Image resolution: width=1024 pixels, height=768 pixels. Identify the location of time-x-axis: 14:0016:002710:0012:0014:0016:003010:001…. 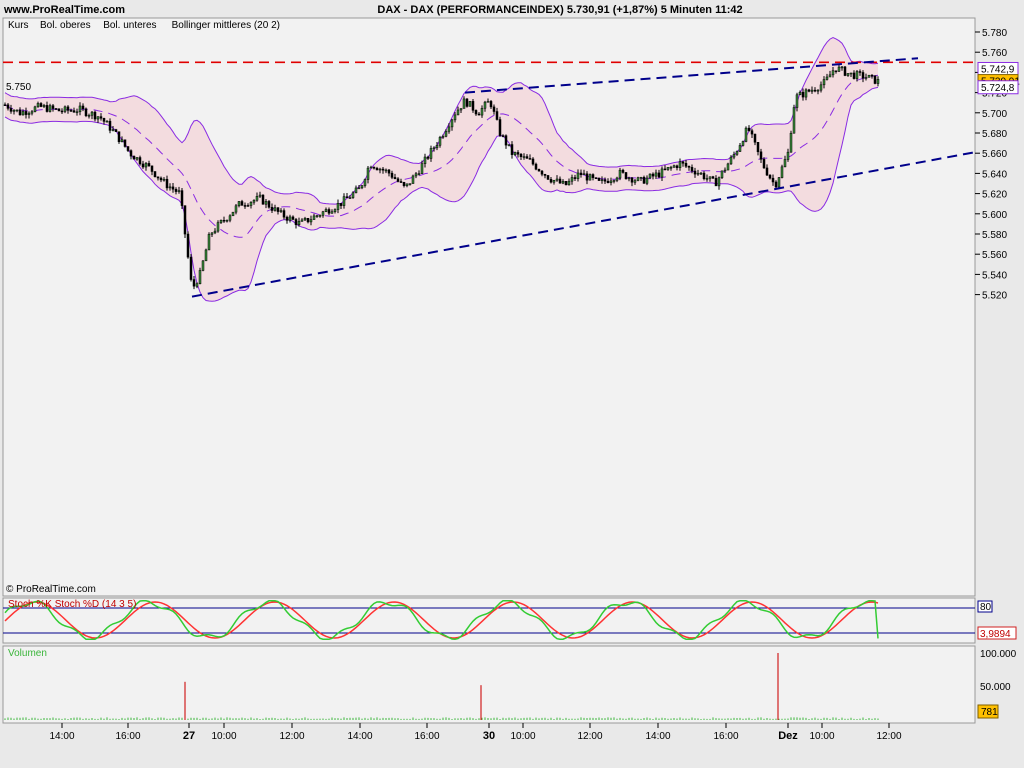
(475, 732).